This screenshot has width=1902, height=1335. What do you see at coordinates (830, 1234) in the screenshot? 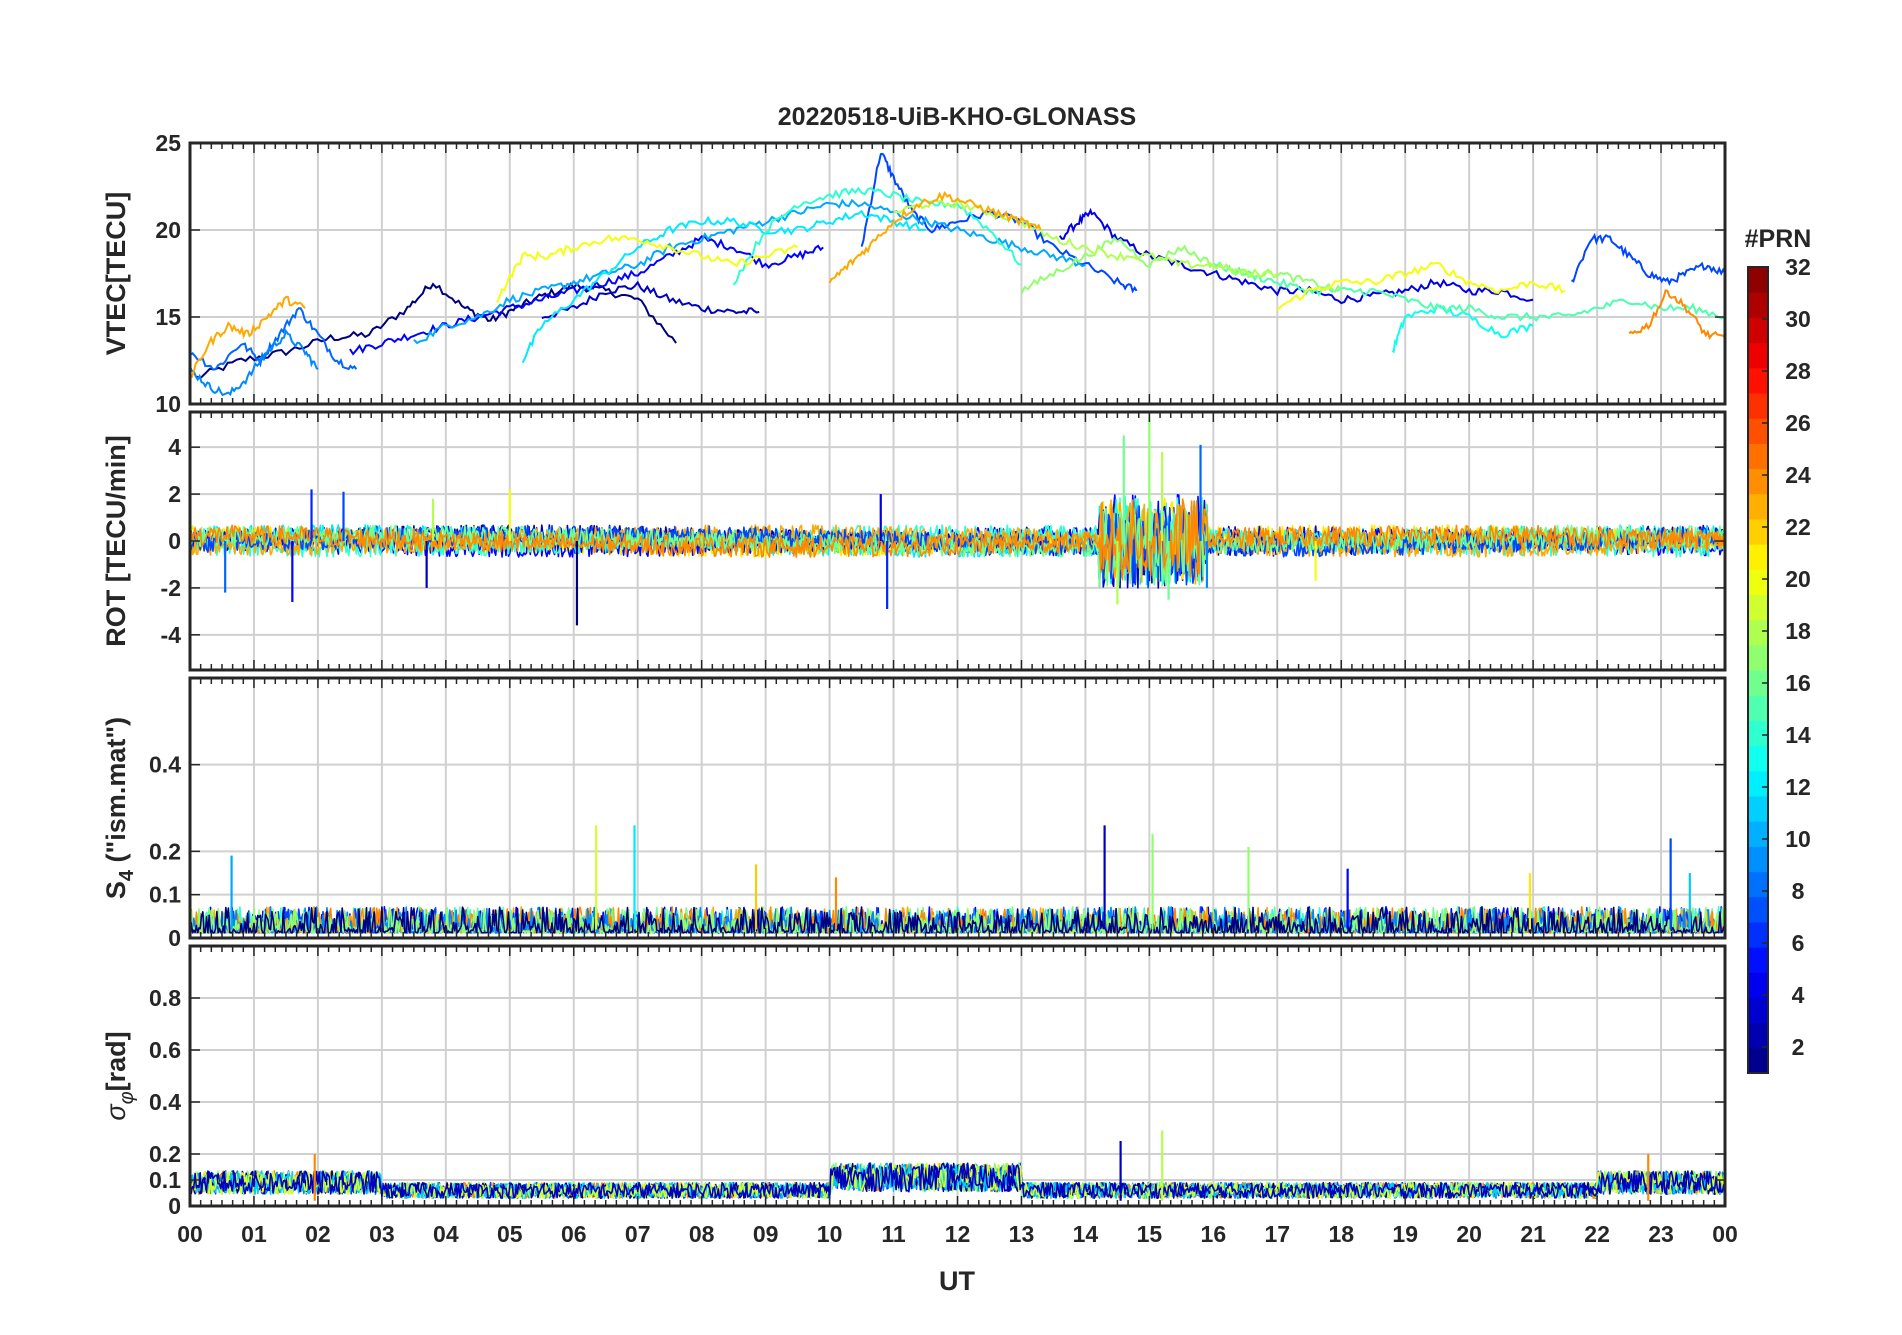
I see `x-tick-label: 10` at bounding box center [830, 1234].